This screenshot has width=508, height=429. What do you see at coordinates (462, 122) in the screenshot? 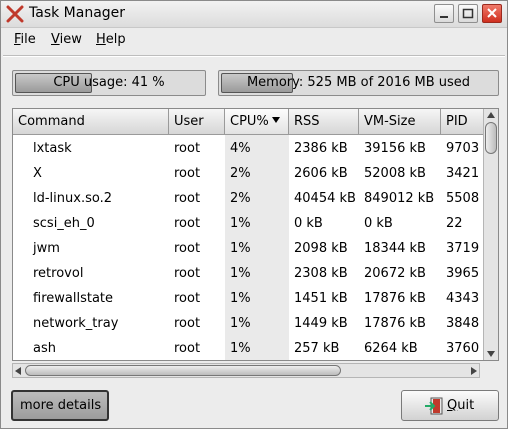
I see `column-header-pid: PID` at bounding box center [462, 122].